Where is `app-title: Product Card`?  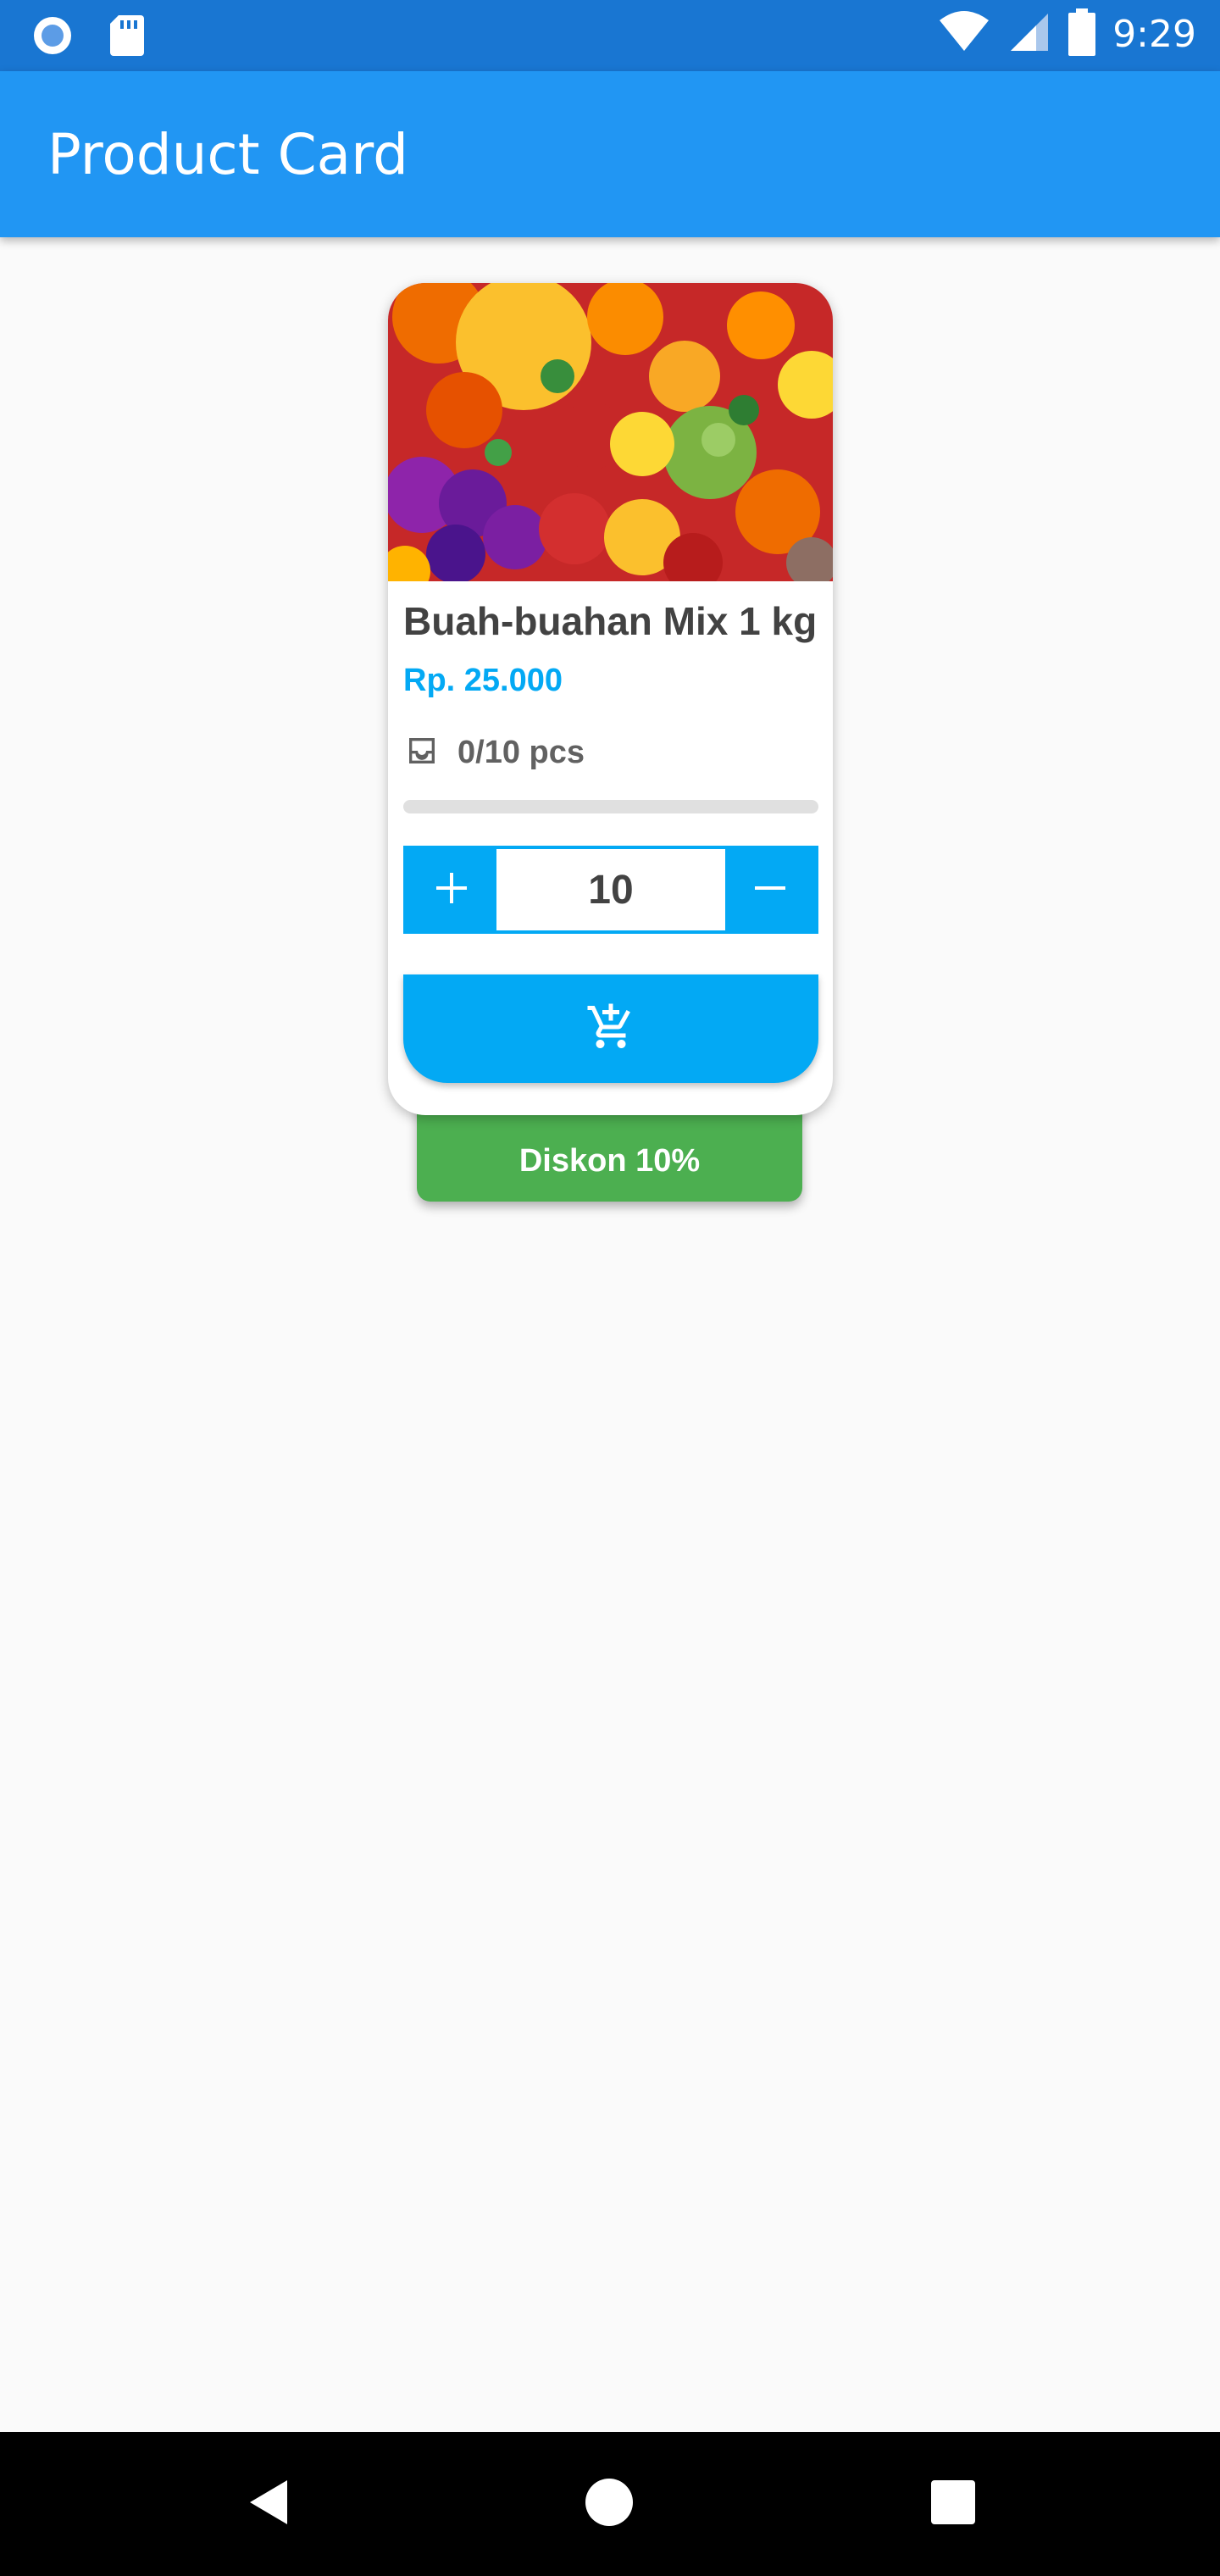 app-title: Product Card is located at coordinates (227, 154).